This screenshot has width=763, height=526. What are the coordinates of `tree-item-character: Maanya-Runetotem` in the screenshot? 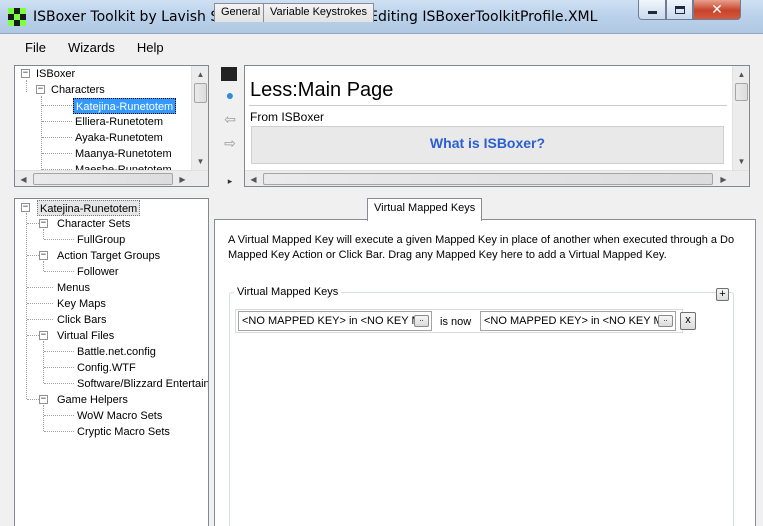 It's located at (123, 154).